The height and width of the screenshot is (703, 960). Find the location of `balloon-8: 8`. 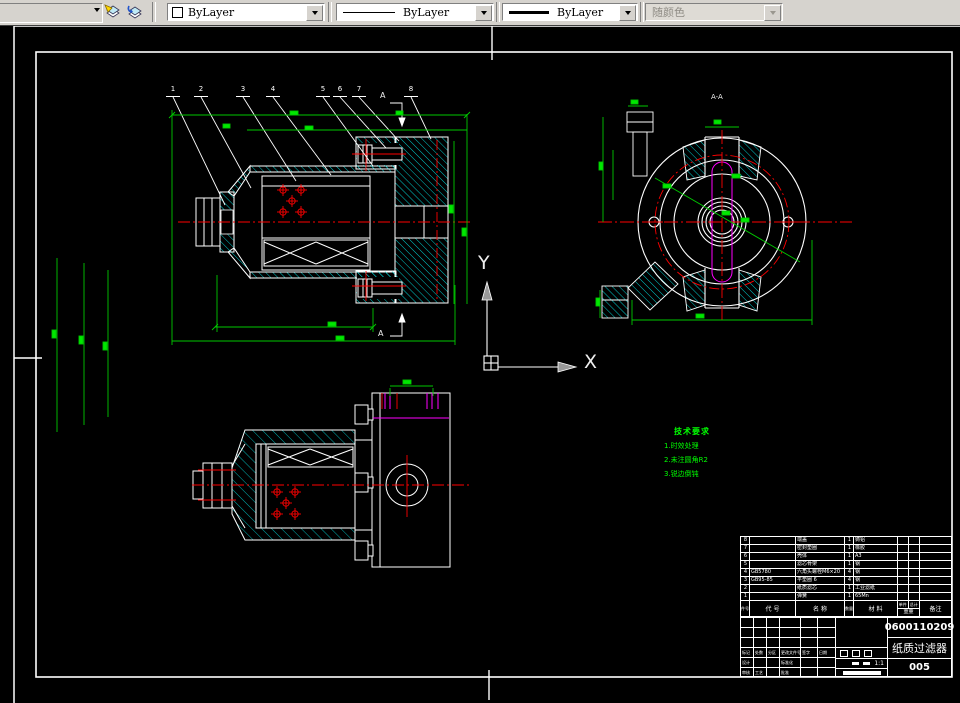

balloon-8: 8 is located at coordinates (411, 91).